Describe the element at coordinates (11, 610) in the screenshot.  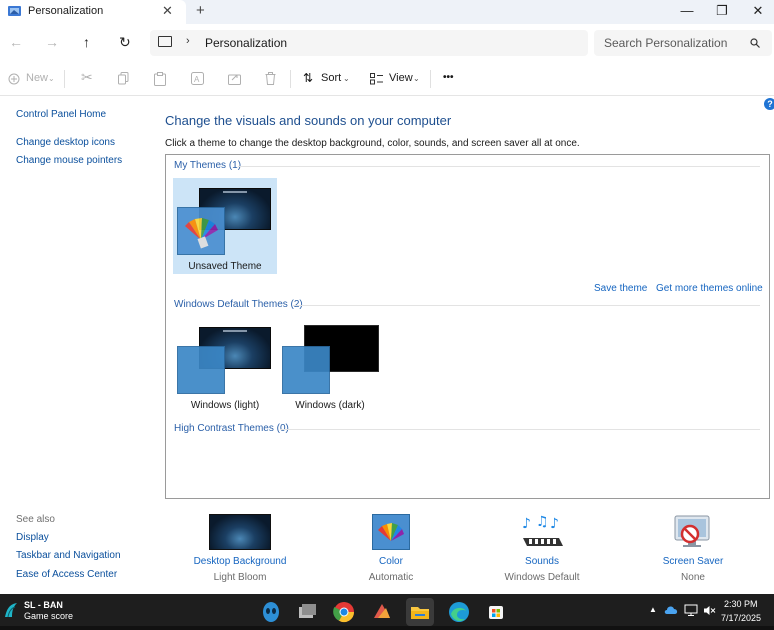
I see `game-score-icon` at that location.